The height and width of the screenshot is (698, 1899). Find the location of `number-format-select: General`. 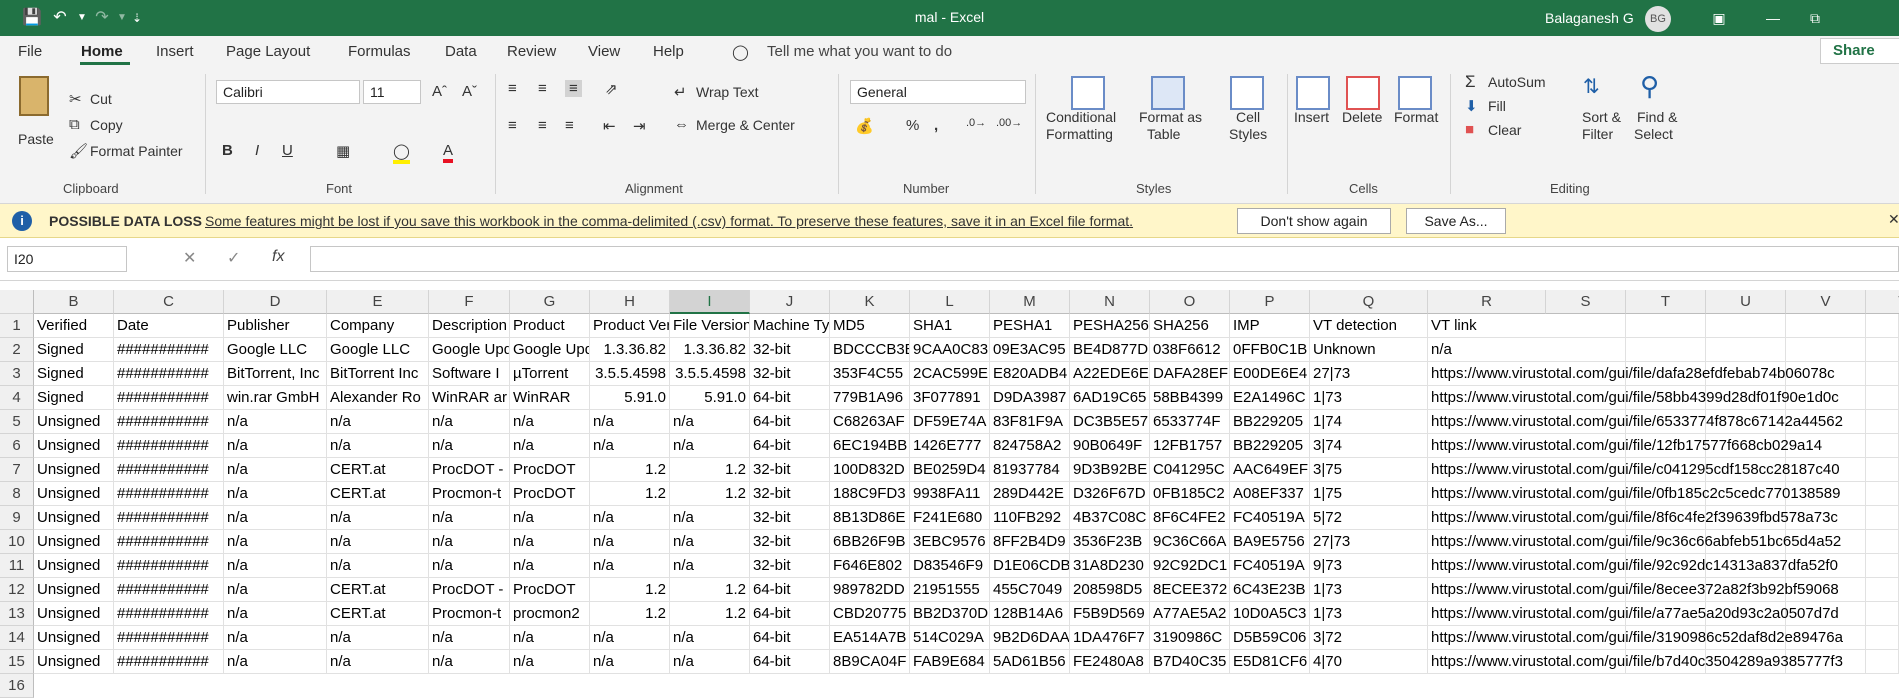

number-format-select: General is located at coordinates (938, 92).